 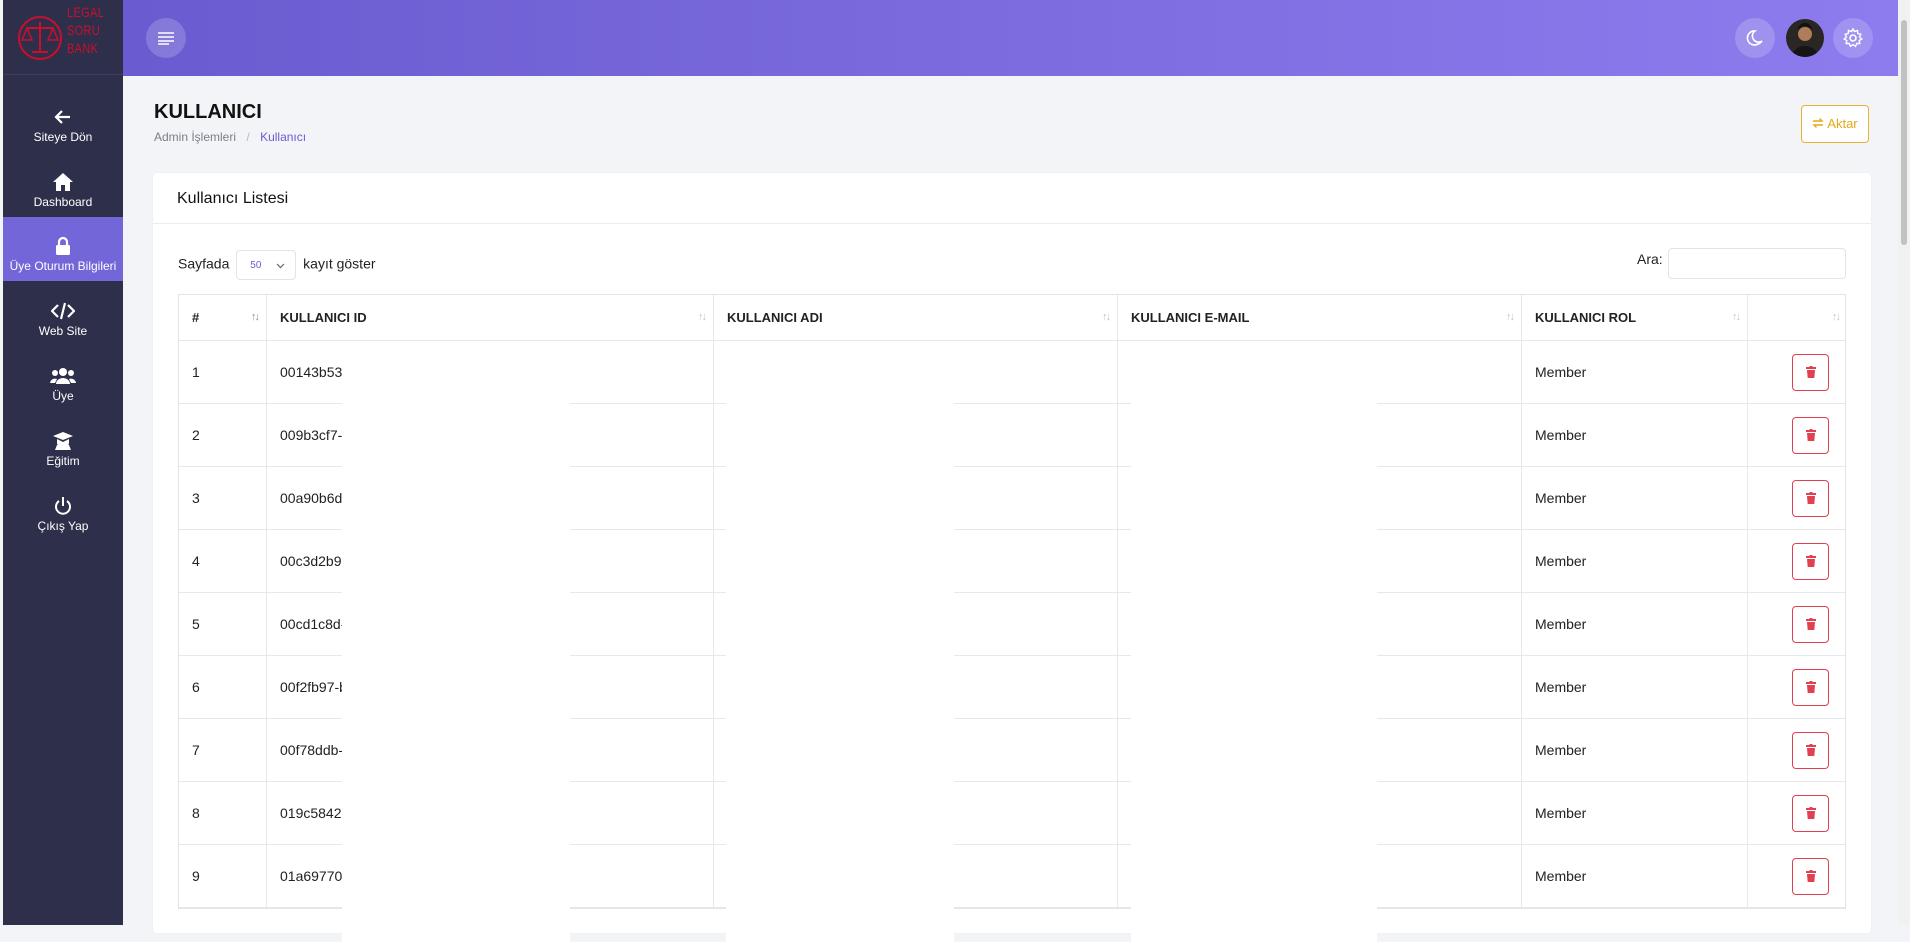 I want to click on avatar, so click(x=1805, y=38).